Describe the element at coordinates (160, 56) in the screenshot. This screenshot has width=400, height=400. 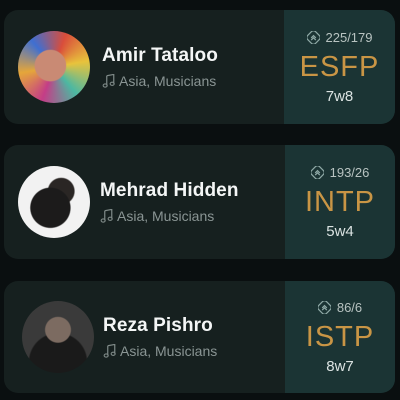
I see `profile-name: Amir Tataloo` at that location.